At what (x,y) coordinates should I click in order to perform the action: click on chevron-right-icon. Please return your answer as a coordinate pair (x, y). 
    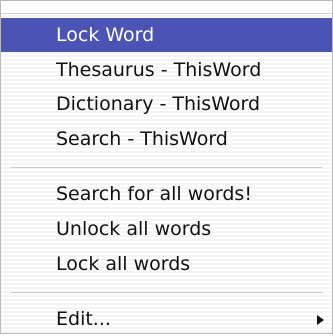
    Looking at the image, I should click on (320, 320).